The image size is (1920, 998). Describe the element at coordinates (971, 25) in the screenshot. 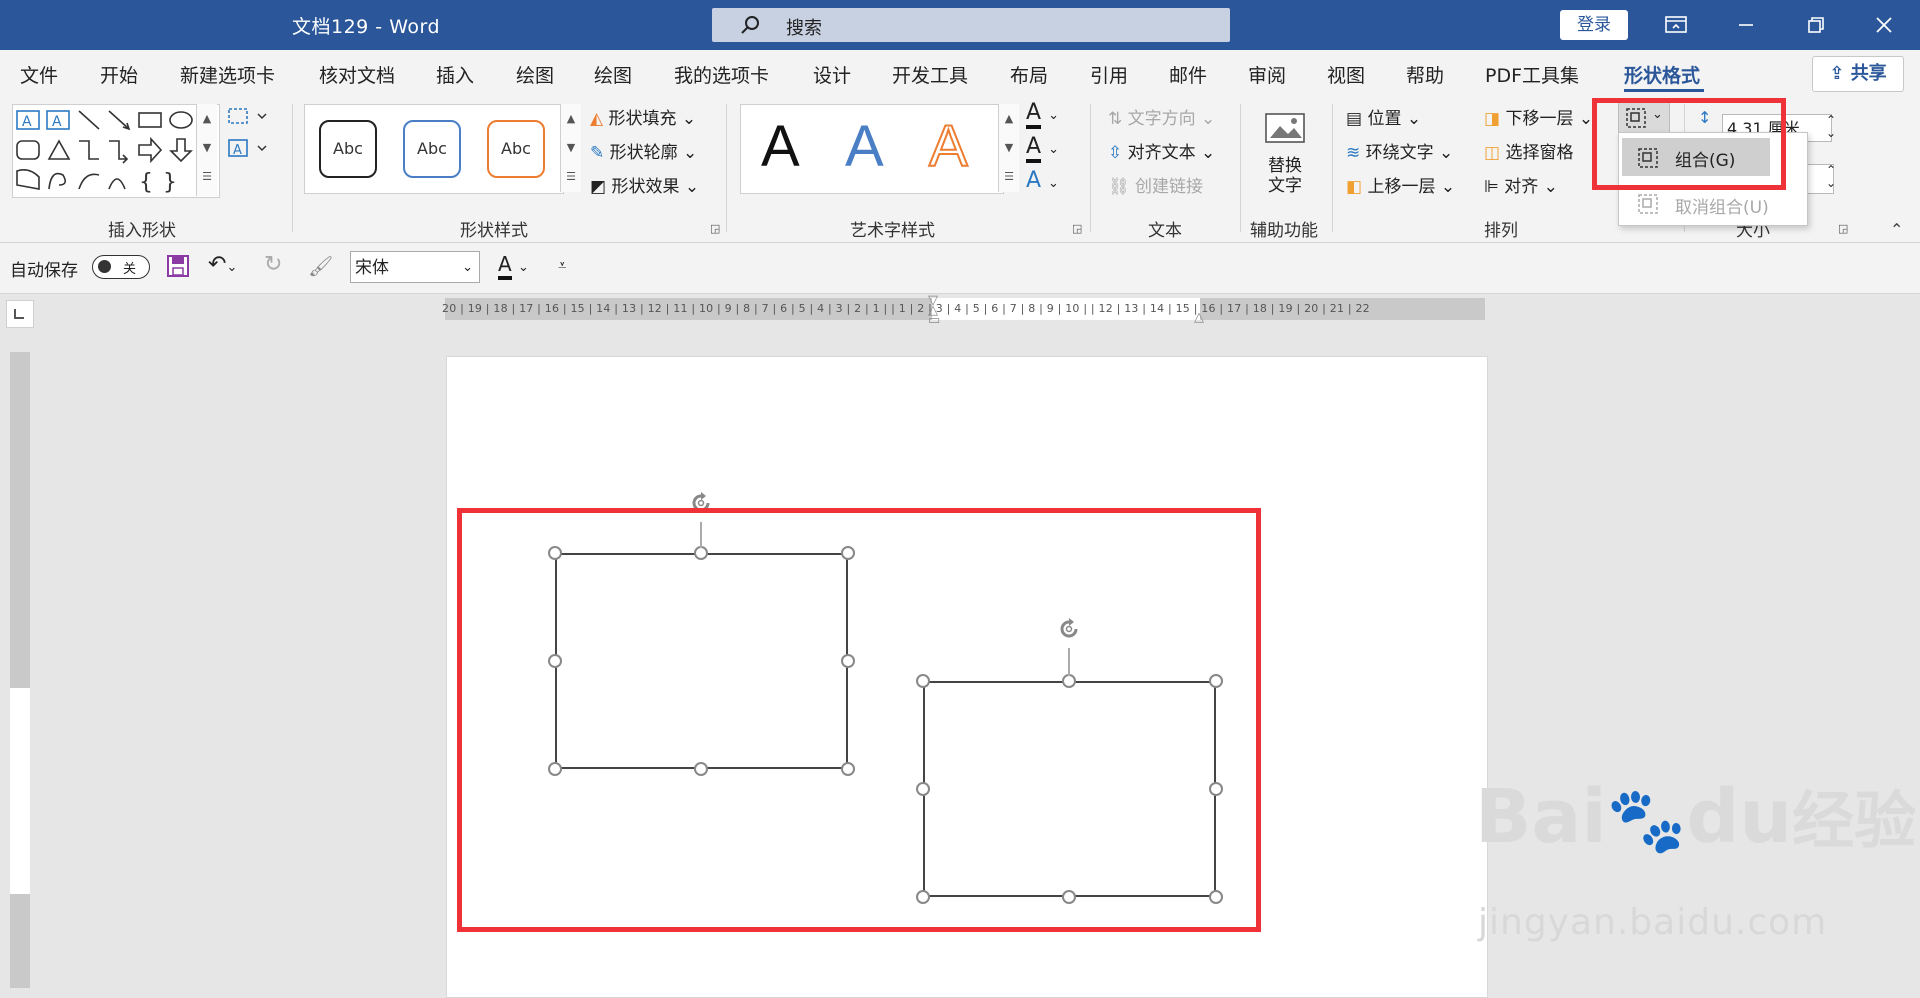

I see `search-box: 搜索` at that location.